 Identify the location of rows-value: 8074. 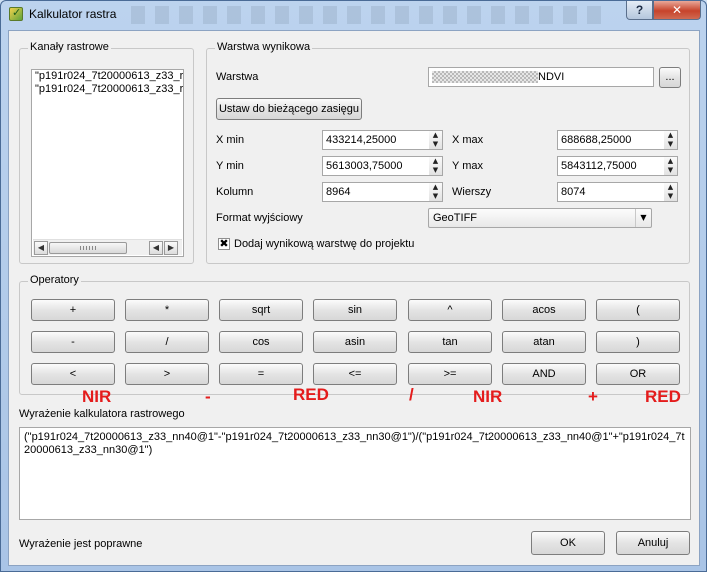
(611, 192).